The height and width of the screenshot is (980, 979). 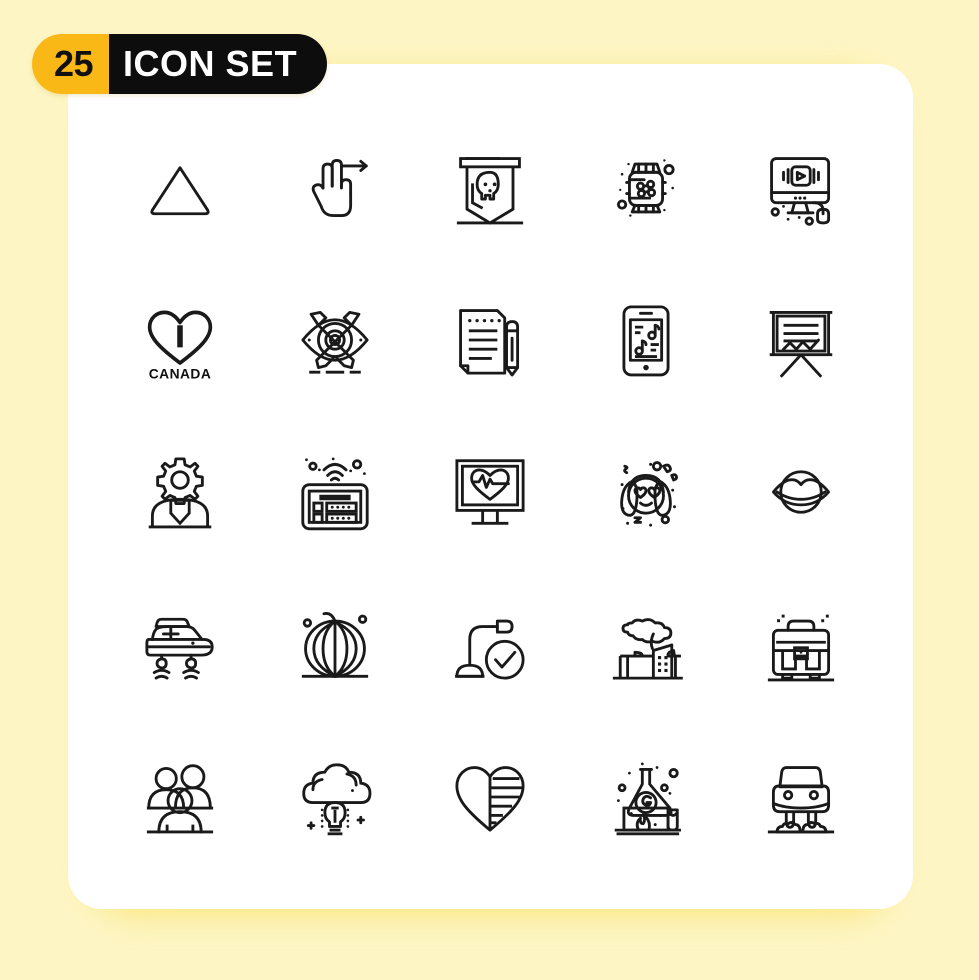 I want to click on icon-set-badge: 25 ICON SET, so click(x=180, y=64).